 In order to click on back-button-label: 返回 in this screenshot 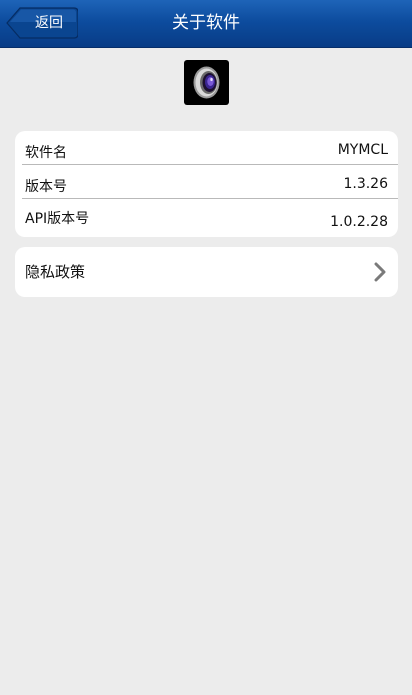, I will do `click(49, 23)`.